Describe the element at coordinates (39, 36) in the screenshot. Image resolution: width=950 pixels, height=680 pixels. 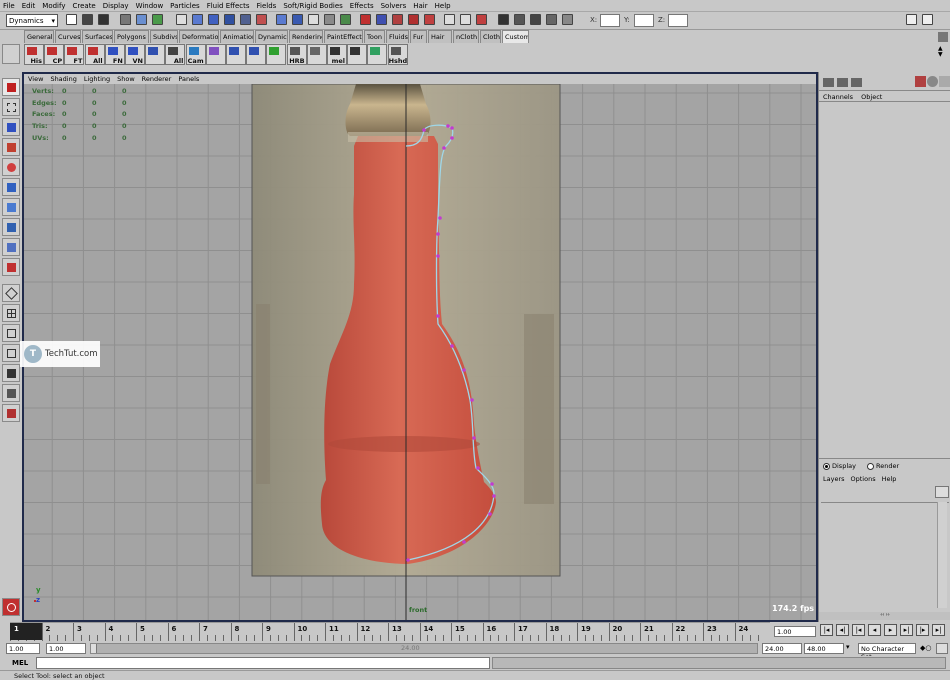
I see `tab-general: General` at that location.